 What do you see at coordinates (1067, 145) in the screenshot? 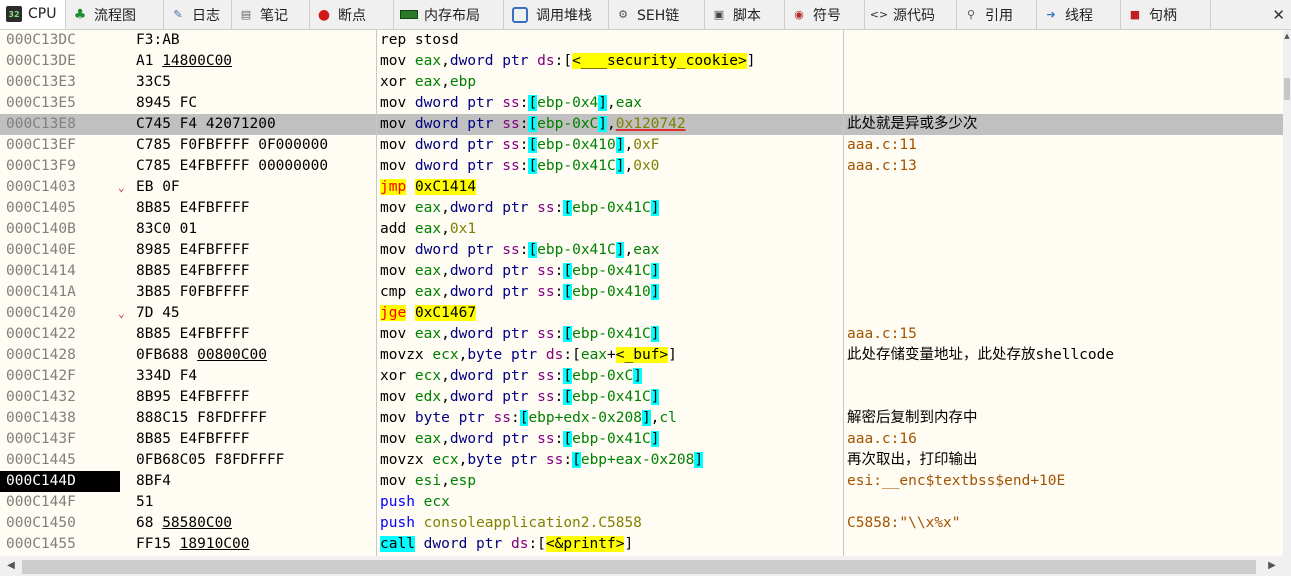
I see `comment: aaa.c:11` at bounding box center [1067, 145].